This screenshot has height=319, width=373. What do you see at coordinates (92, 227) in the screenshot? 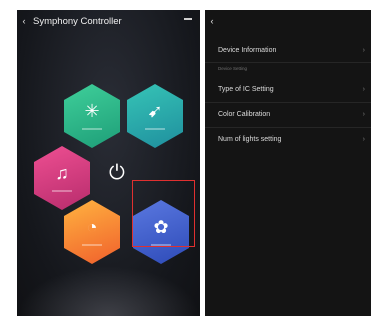
I see `timer-icon: ◔` at bounding box center [92, 227].